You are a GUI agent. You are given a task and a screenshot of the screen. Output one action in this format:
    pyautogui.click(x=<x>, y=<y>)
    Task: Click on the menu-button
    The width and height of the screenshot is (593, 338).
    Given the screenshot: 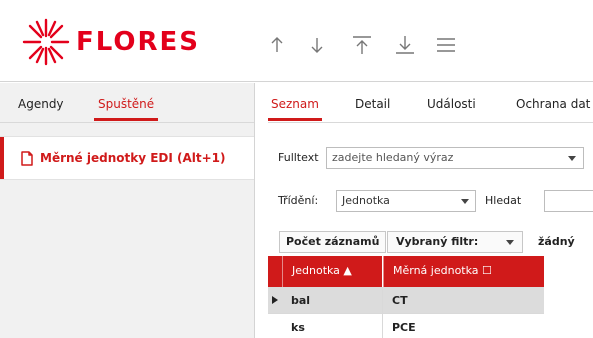 What is the action you would take?
    pyautogui.click(x=446, y=45)
    